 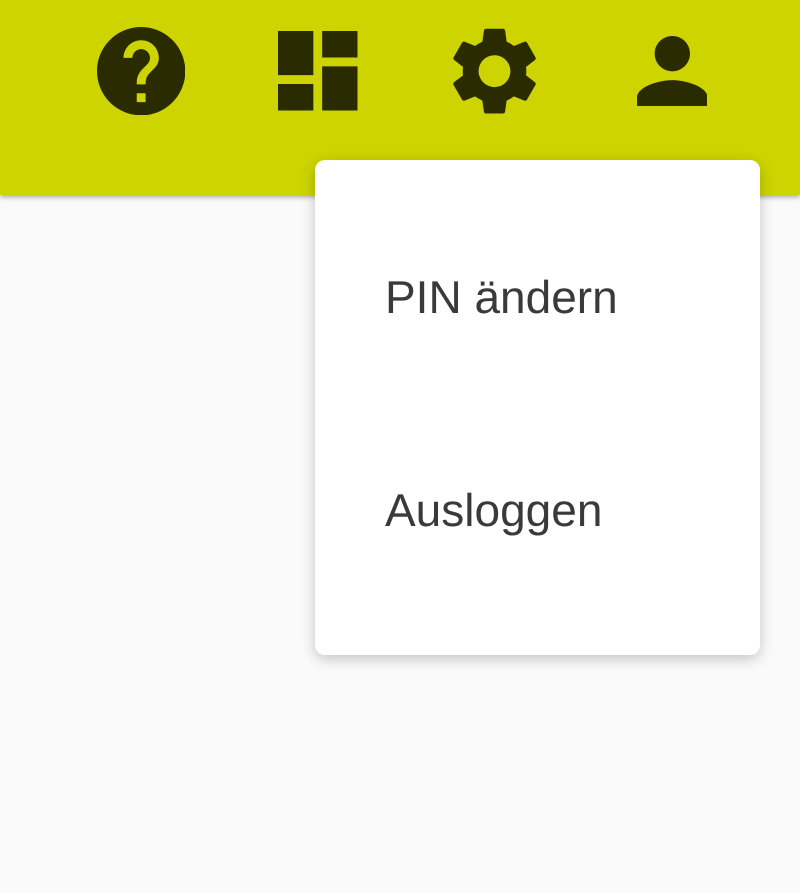 I want to click on dashboard-icon, so click(x=318, y=71).